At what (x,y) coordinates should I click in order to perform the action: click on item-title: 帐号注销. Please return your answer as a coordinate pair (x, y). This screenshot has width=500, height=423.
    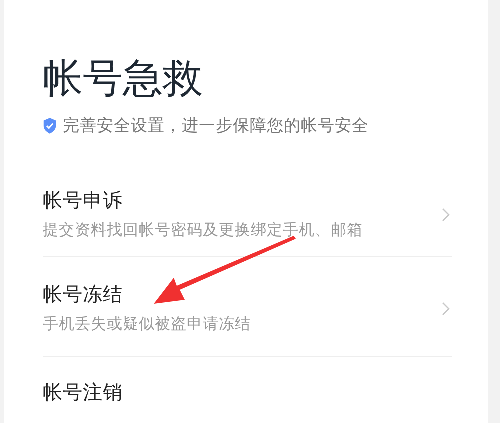
    Looking at the image, I should click on (83, 392).